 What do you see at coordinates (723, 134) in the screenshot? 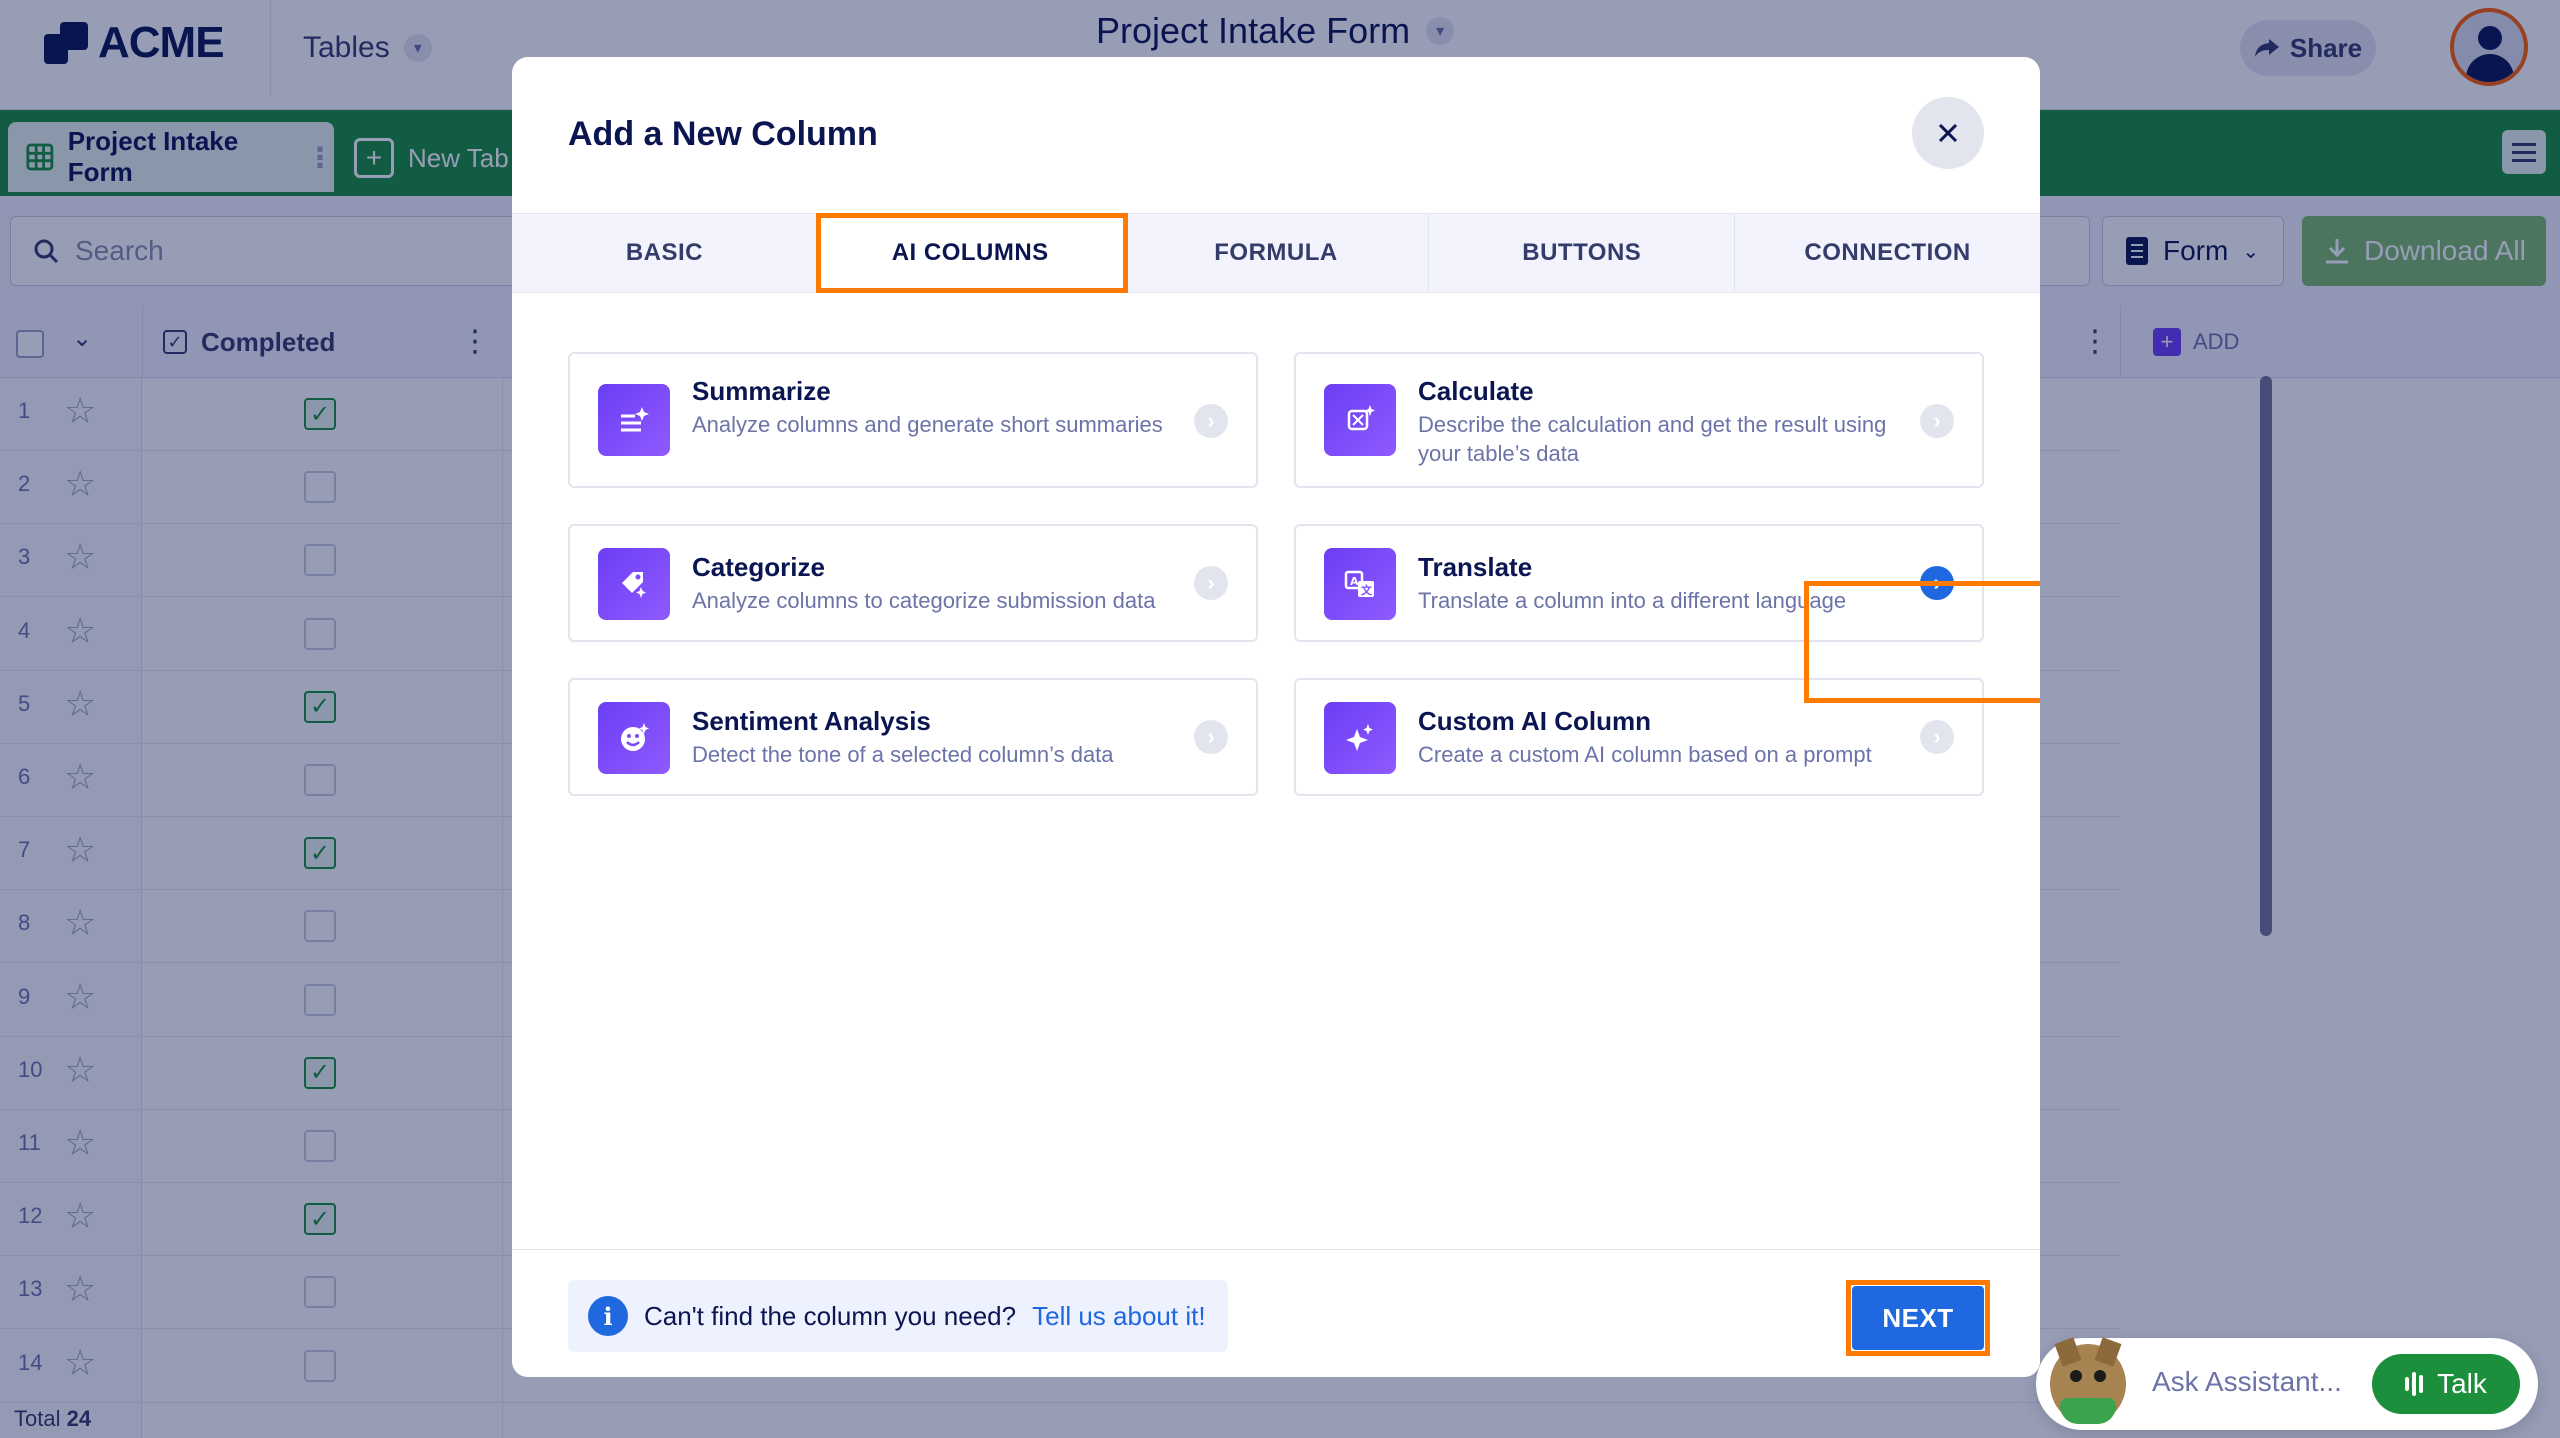
I see `modal-title: Add a New Column` at bounding box center [723, 134].